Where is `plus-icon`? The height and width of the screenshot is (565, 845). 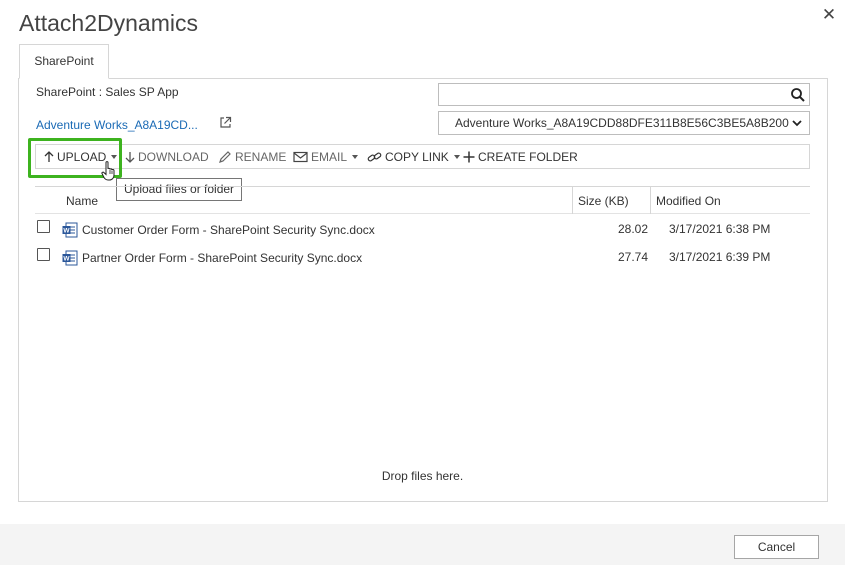
plus-icon is located at coordinates (469, 157).